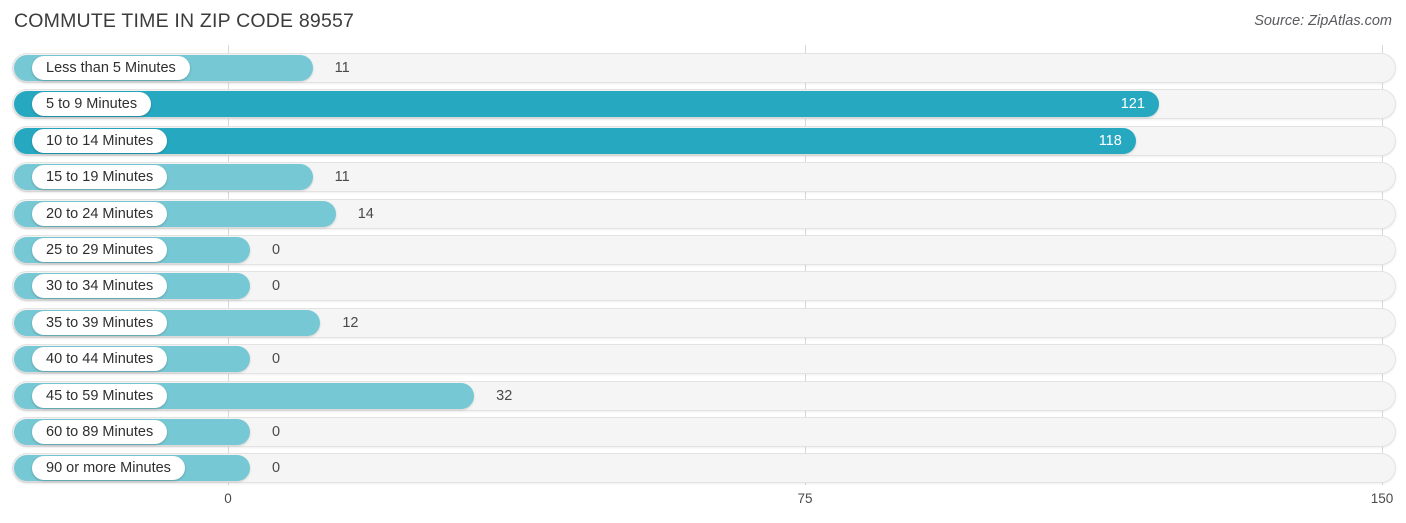  Describe the element at coordinates (704, 68) in the screenshot. I see `bar-row: Less than 5 Minutes 11` at that location.